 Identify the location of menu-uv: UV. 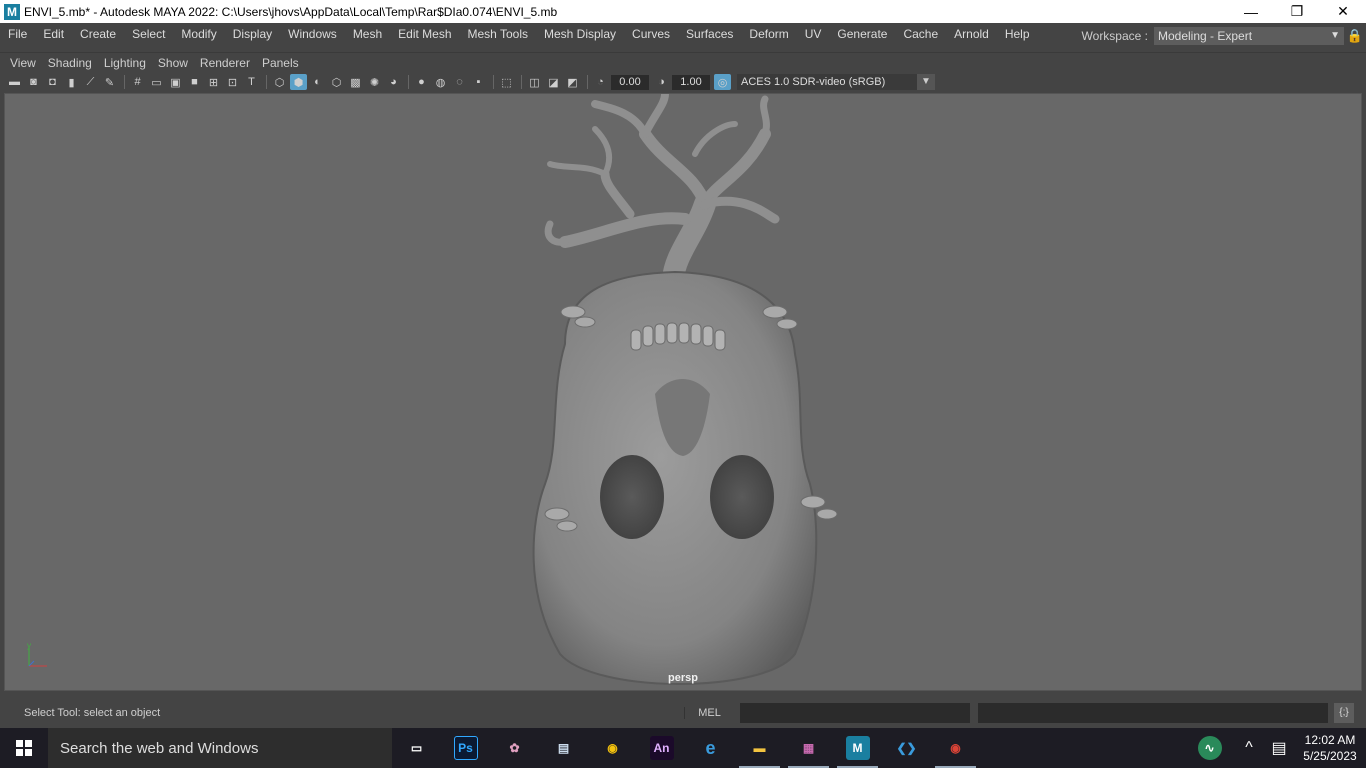
(813, 34).